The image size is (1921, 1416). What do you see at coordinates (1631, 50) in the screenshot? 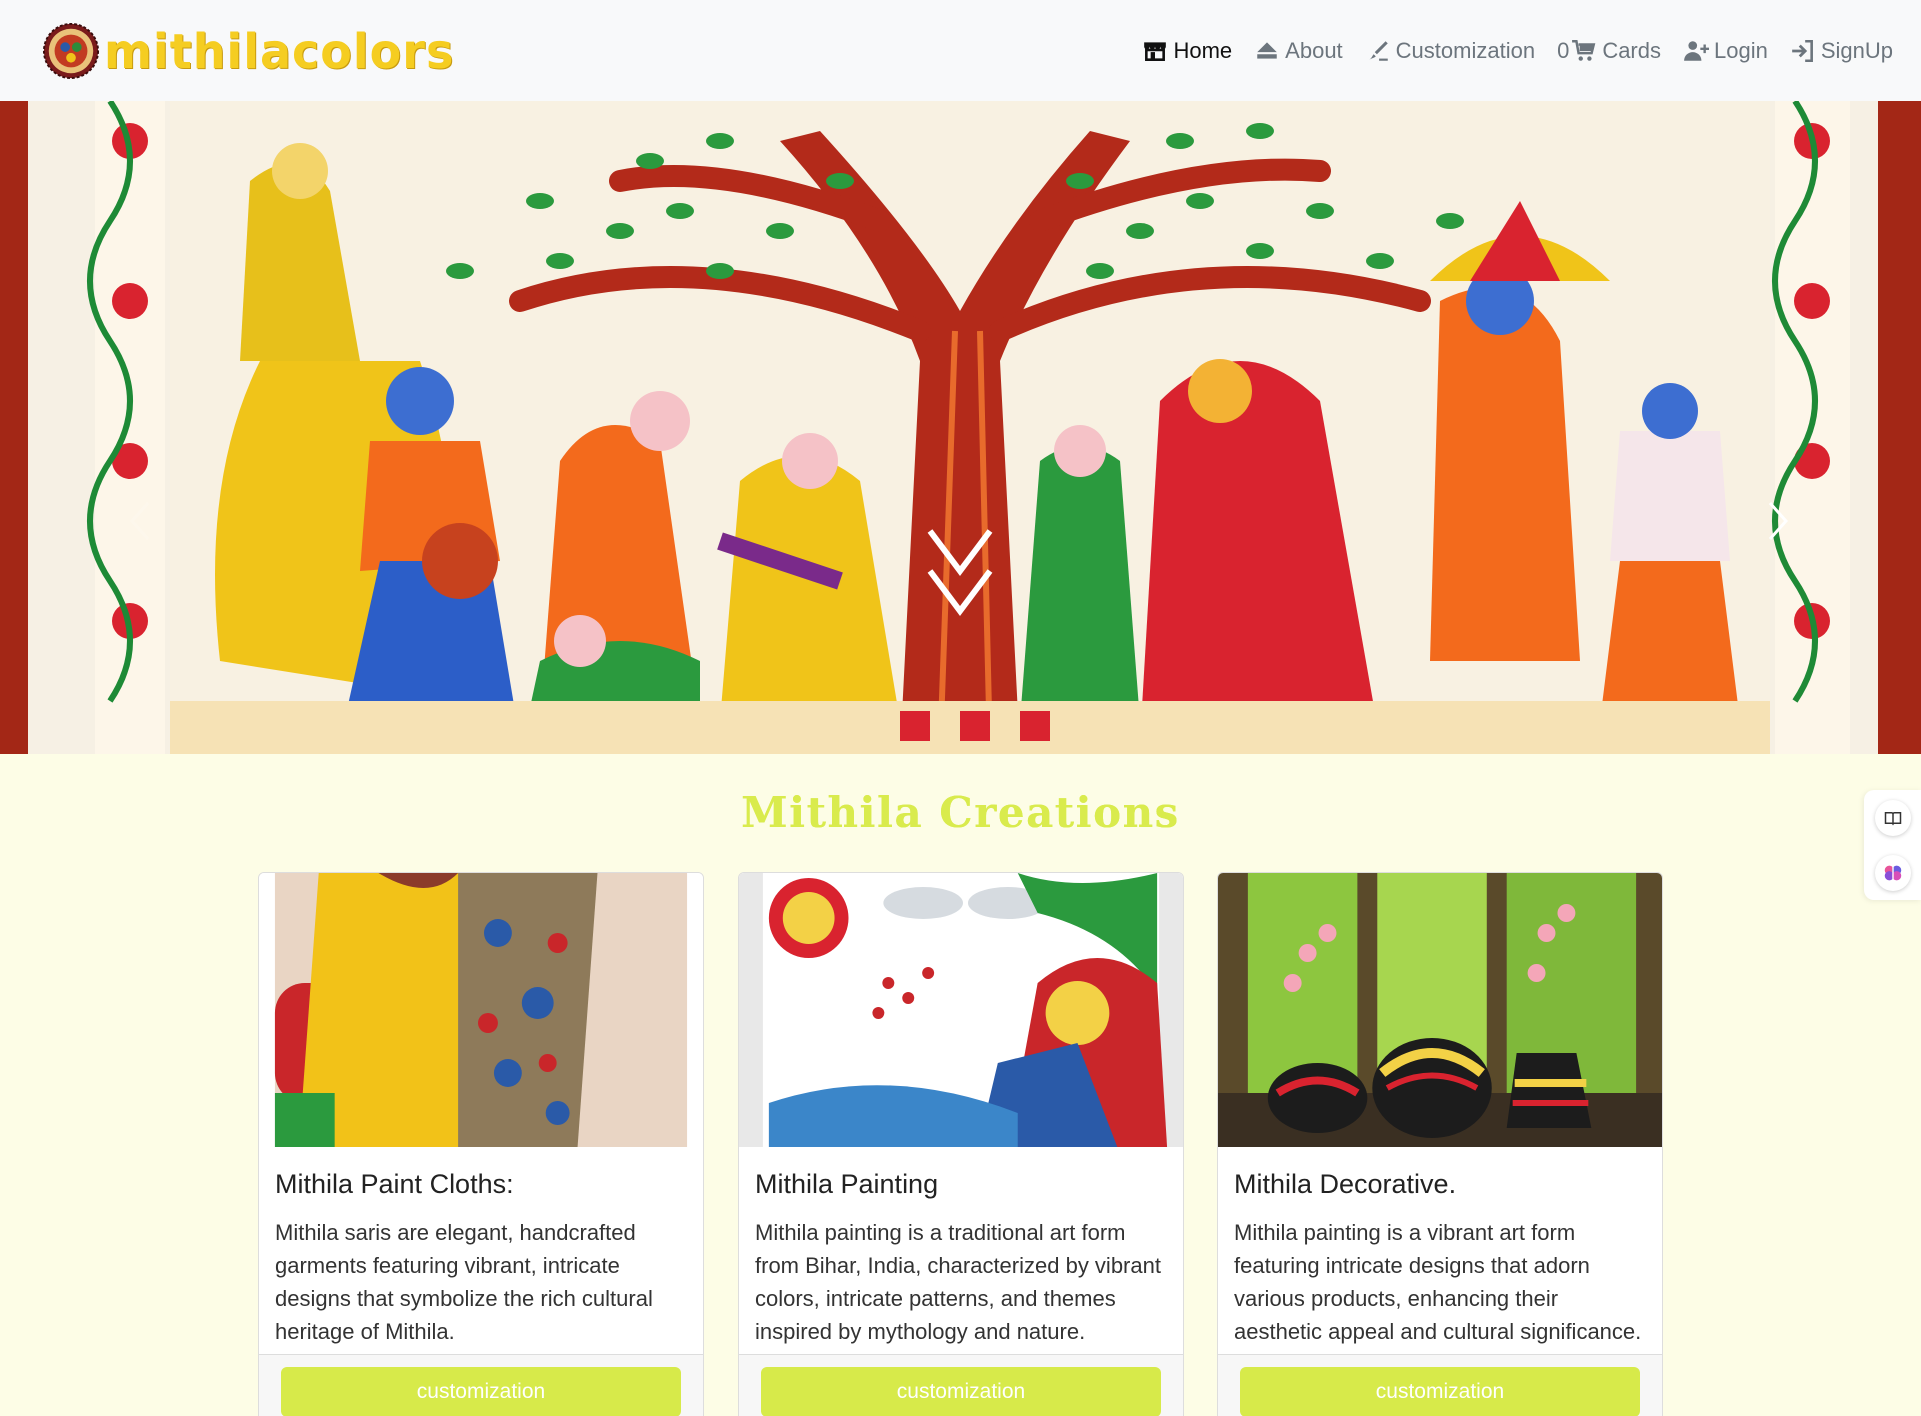
I see `nav-cards-label: Cards` at bounding box center [1631, 50].